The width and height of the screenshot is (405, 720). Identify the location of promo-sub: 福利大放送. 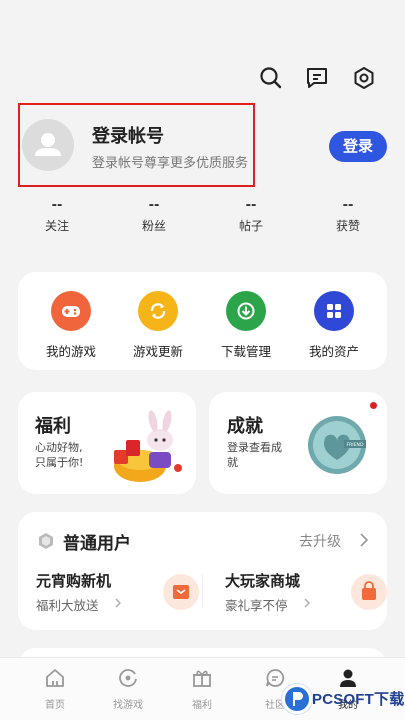
(67, 605).